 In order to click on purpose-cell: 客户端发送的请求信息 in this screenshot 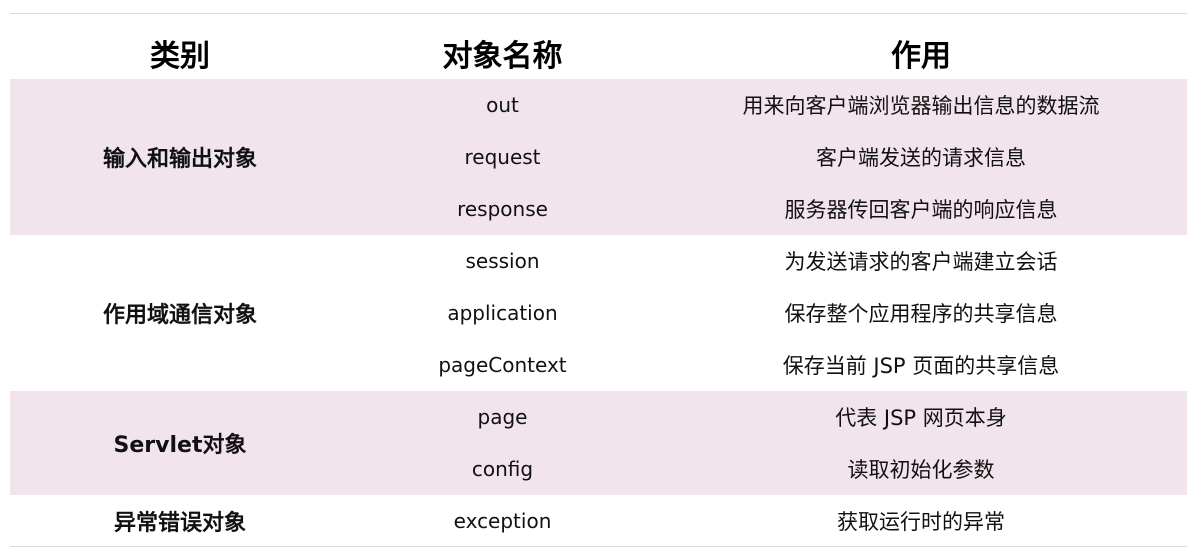, I will do `click(921, 157)`.